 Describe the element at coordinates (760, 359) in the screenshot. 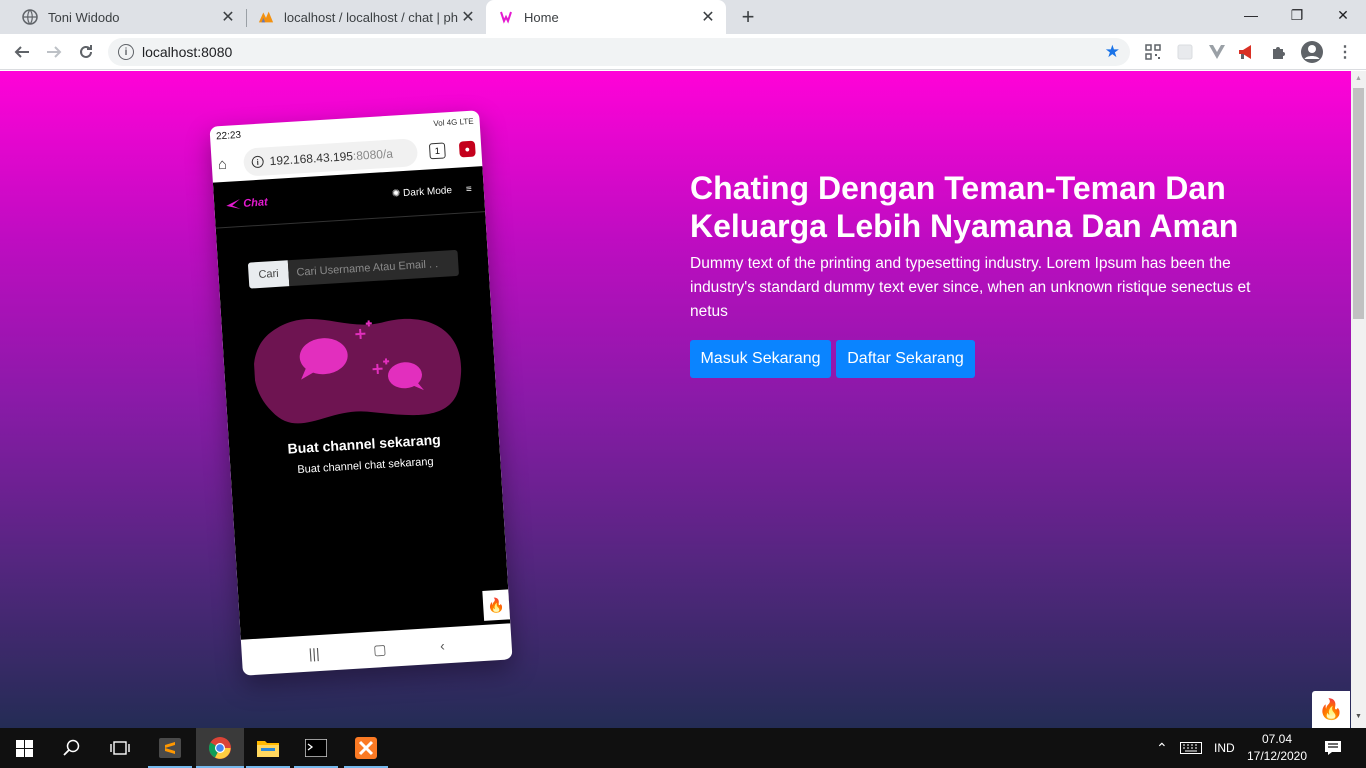

I see `login-button: Masuk Sekarang` at that location.